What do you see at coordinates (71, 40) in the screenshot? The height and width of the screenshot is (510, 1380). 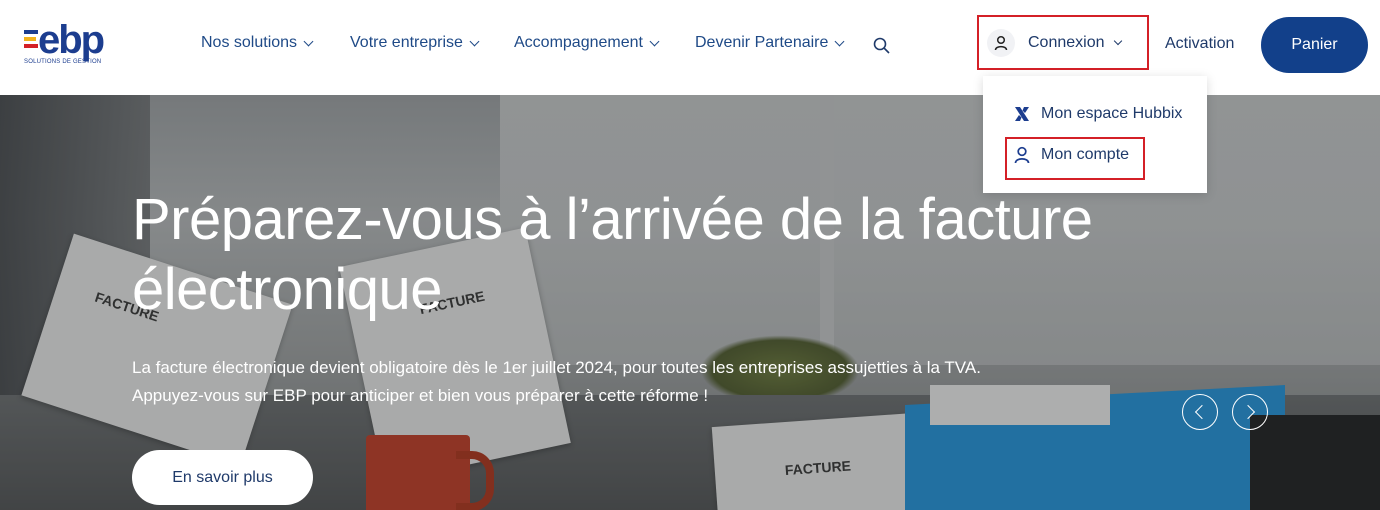 I see `logo-text: ebp` at bounding box center [71, 40].